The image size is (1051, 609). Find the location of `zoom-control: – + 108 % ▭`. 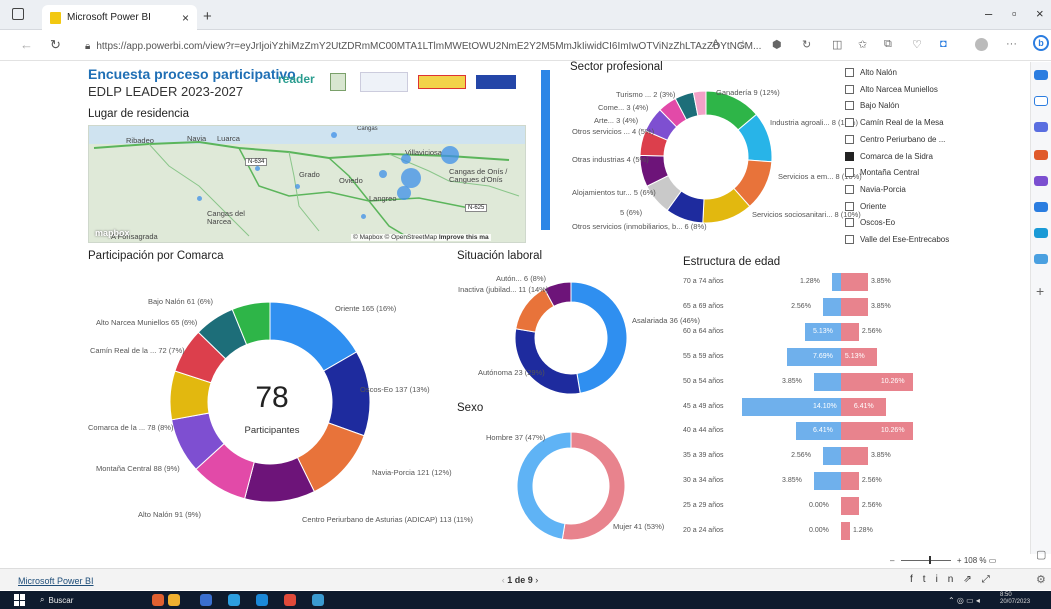

zoom-control: – + 108 % ▭ is located at coordinates (943, 560).